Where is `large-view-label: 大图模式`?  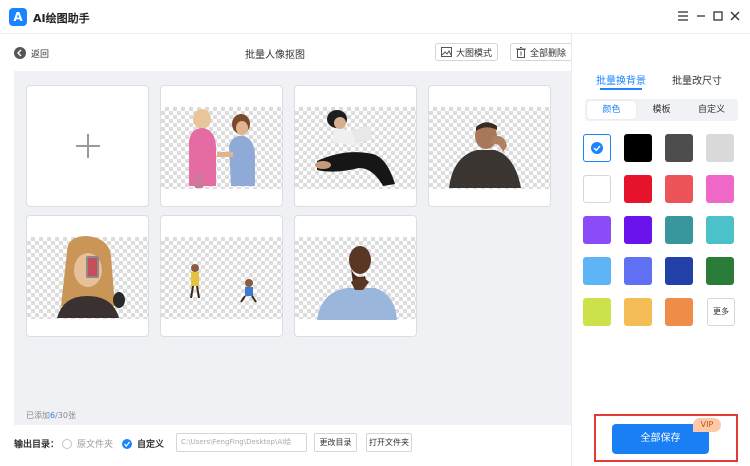 large-view-label: 大图模式 is located at coordinates (474, 53).